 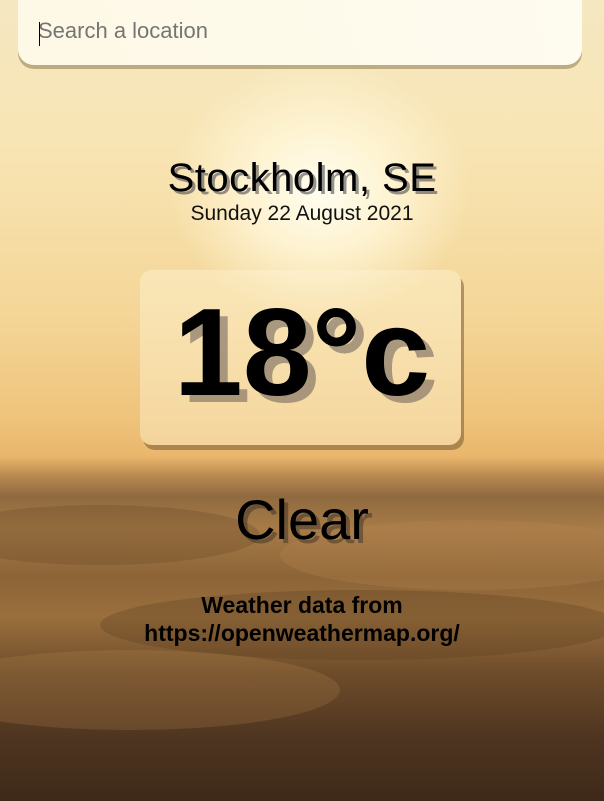 What do you see at coordinates (302, 353) in the screenshot?
I see `temperature-value: 18°c` at bounding box center [302, 353].